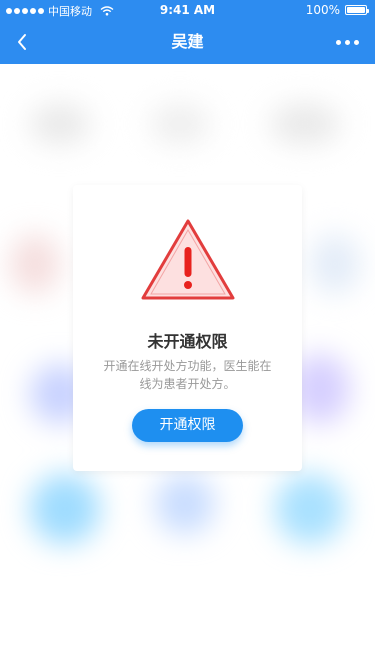  What do you see at coordinates (187, 425) in the screenshot?
I see `activate-permission-button: 开通权限` at bounding box center [187, 425].